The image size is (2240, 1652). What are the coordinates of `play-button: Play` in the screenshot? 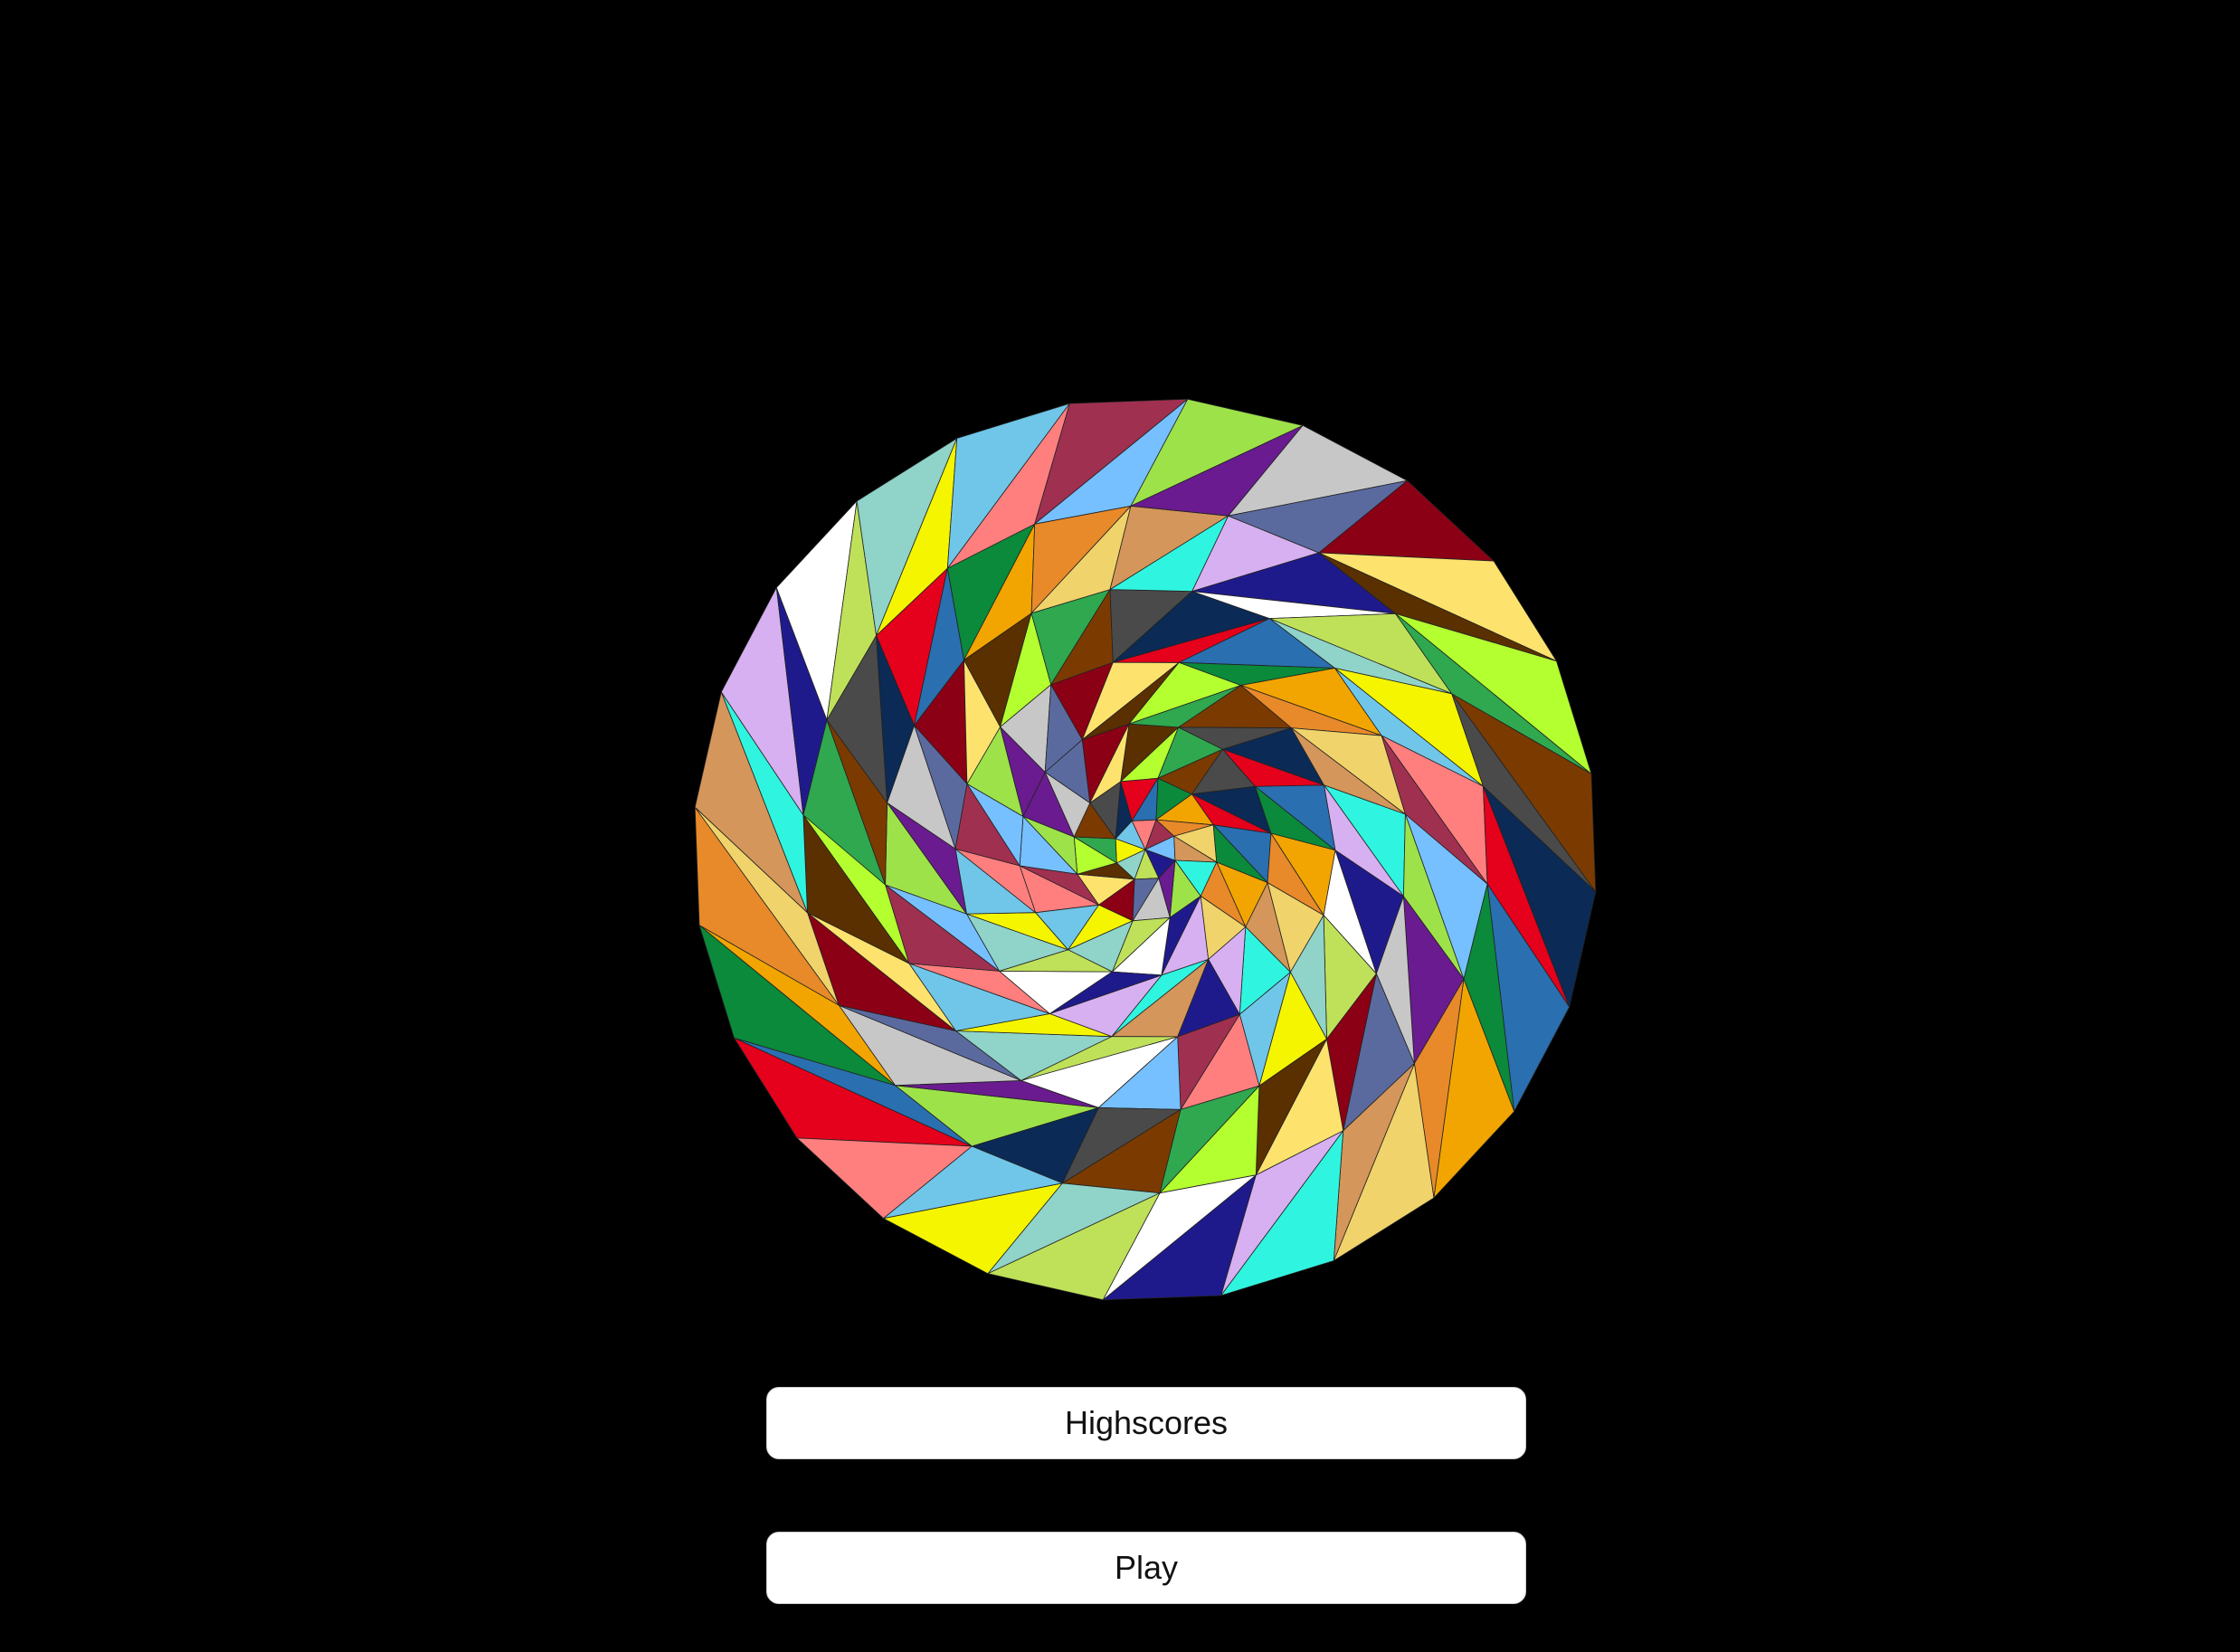 It's located at (1146, 1568).